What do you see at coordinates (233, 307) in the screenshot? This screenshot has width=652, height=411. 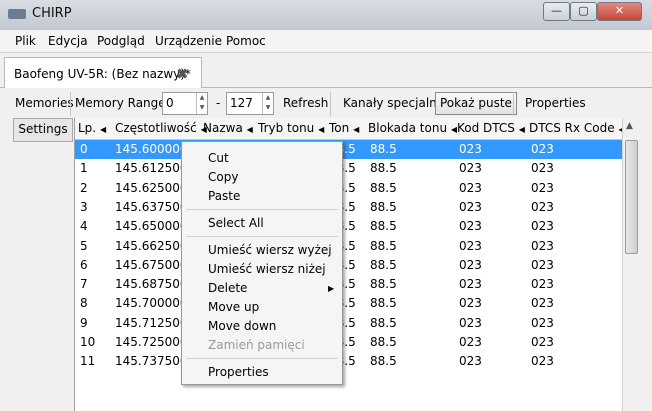 I see `ctx-move-up: Move up` at bounding box center [233, 307].